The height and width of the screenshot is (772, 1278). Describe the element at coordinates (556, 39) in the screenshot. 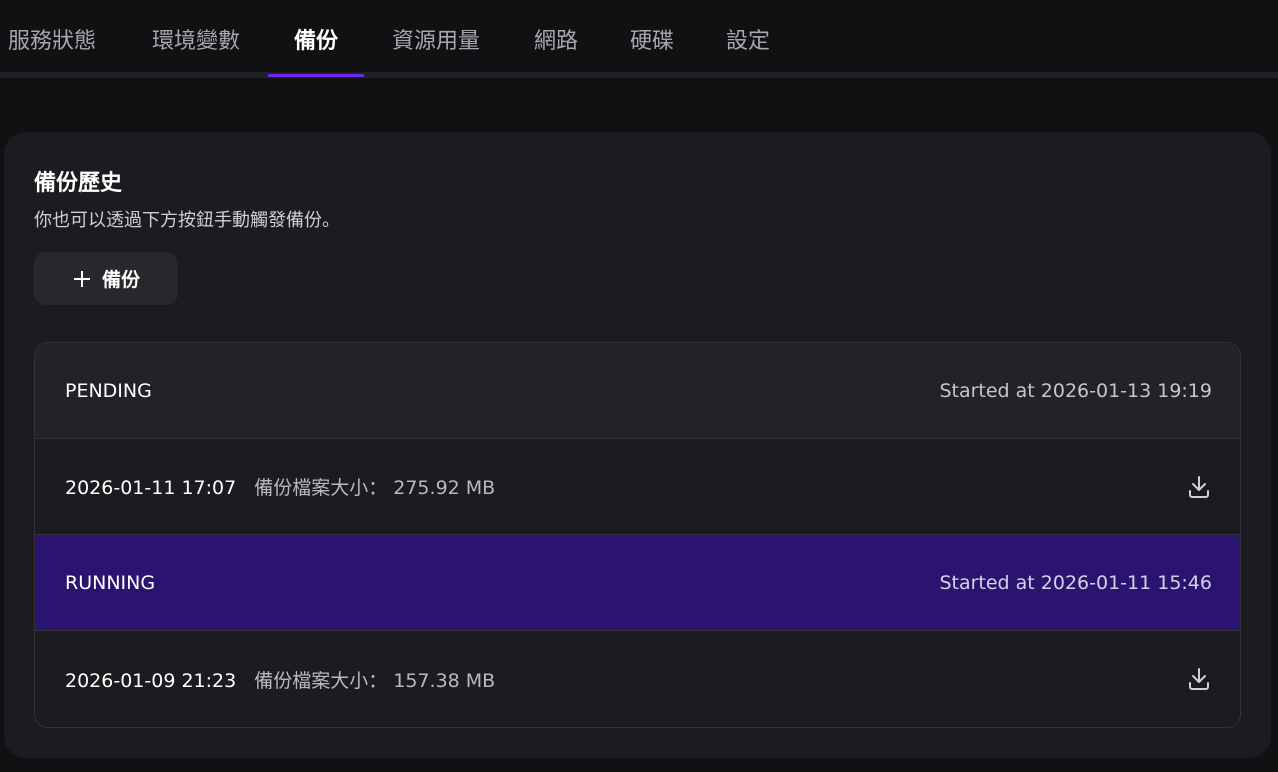

I see `tab-network: 網路` at that location.